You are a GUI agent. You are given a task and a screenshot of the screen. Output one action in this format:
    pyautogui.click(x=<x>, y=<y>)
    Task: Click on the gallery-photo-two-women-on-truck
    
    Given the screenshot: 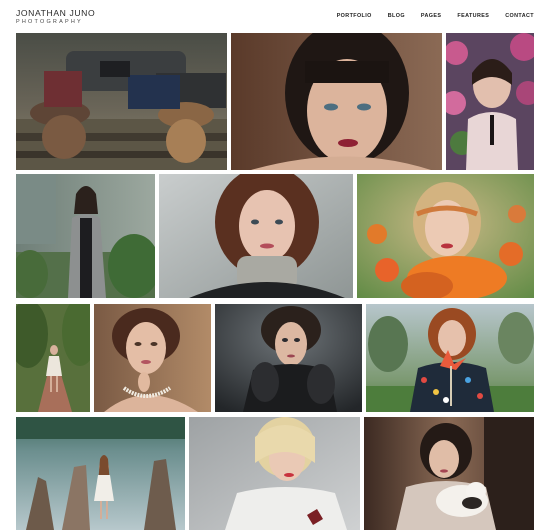 What is the action you would take?
    pyautogui.click(x=121, y=101)
    